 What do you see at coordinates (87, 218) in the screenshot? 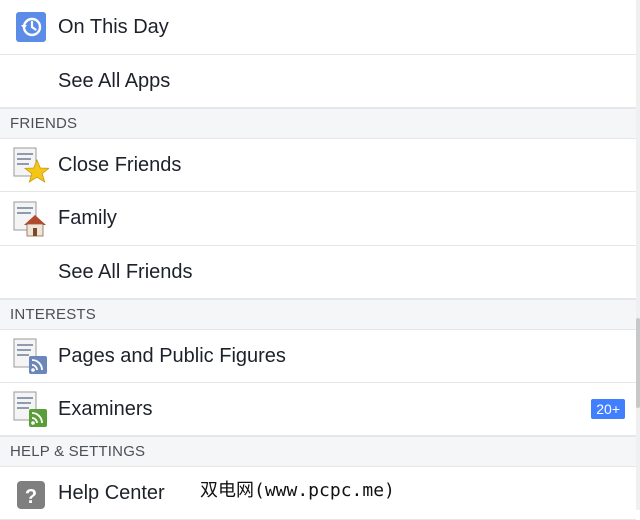
I see `menu-item-label: Family` at bounding box center [87, 218].